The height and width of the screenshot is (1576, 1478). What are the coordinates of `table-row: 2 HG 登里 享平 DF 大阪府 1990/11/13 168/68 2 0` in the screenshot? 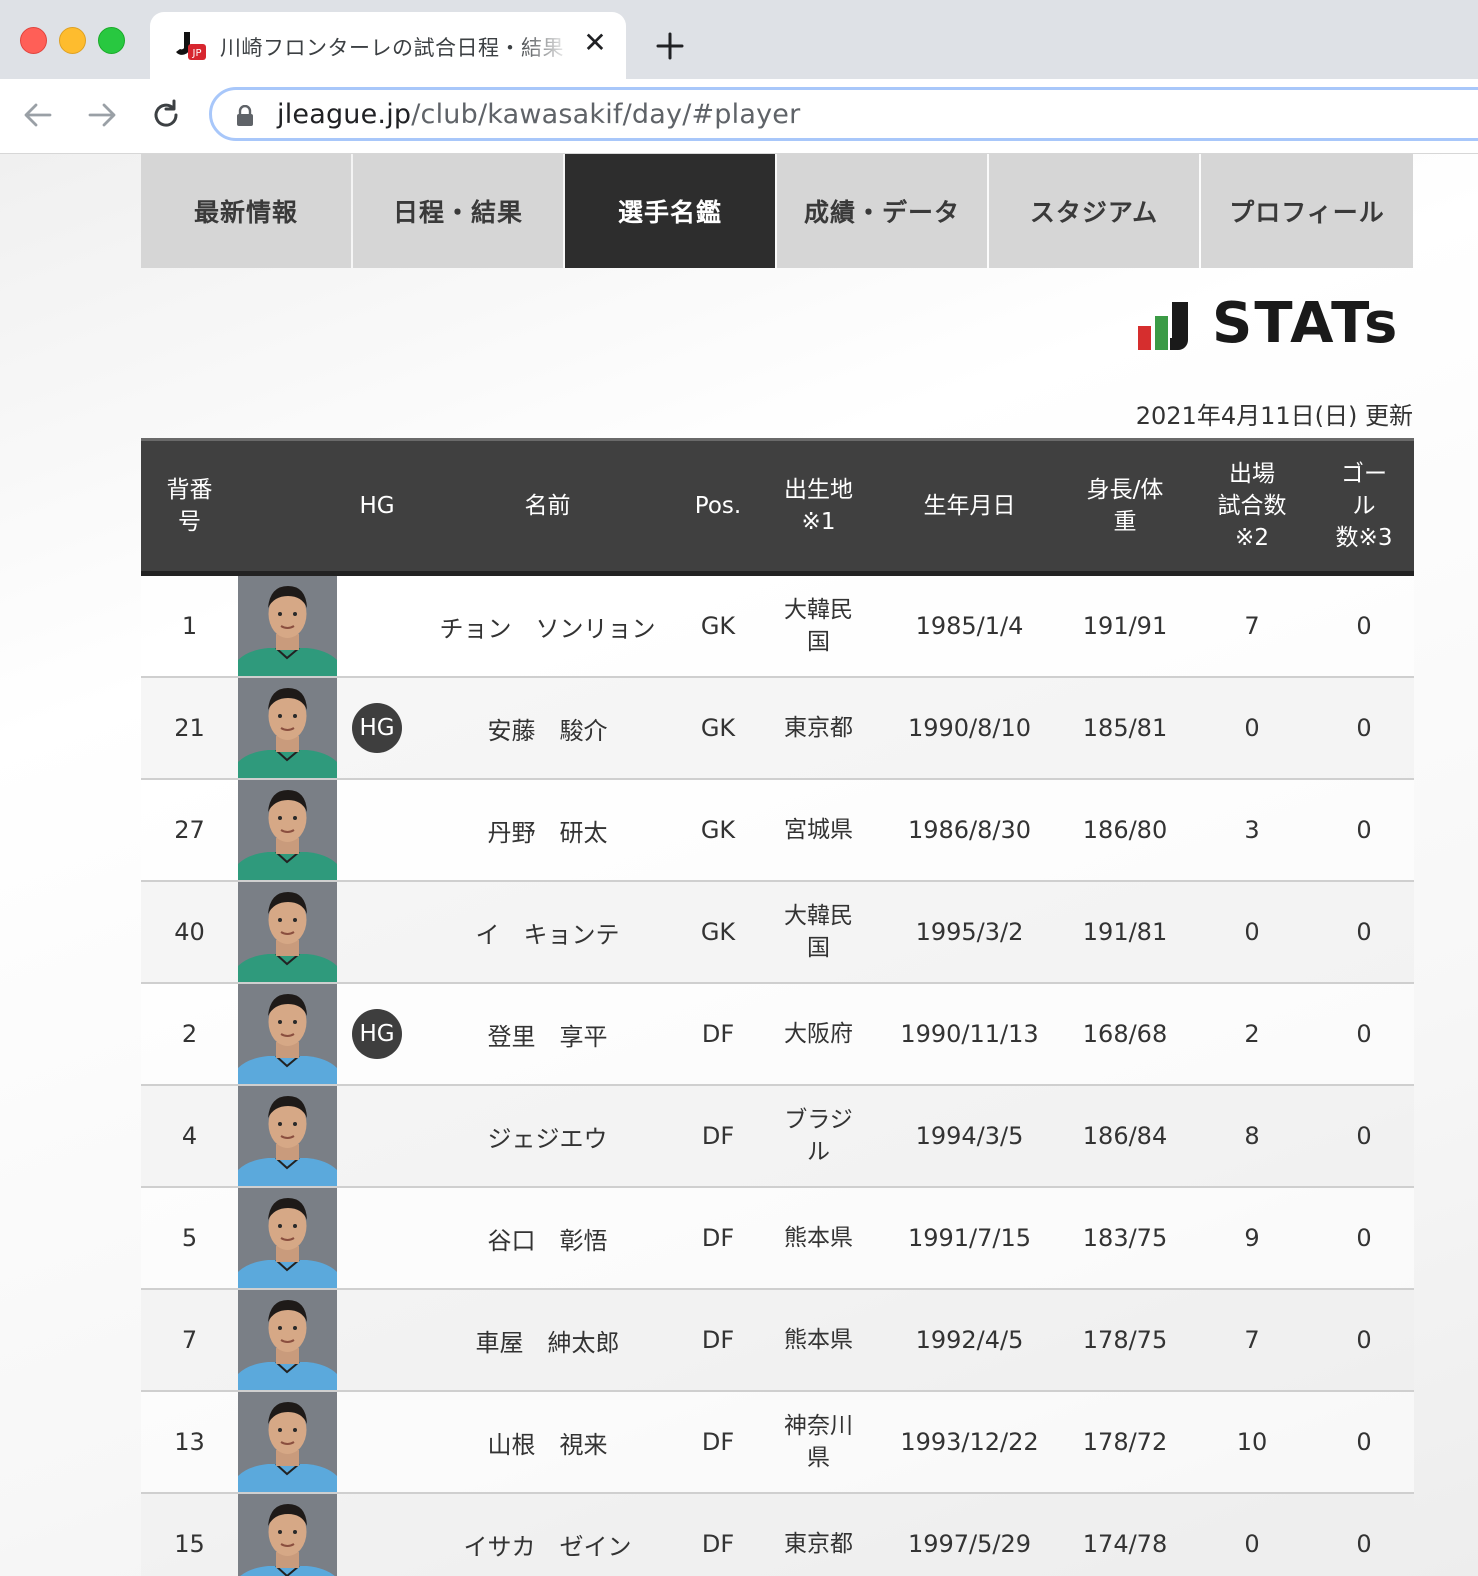 It's located at (777, 1034).